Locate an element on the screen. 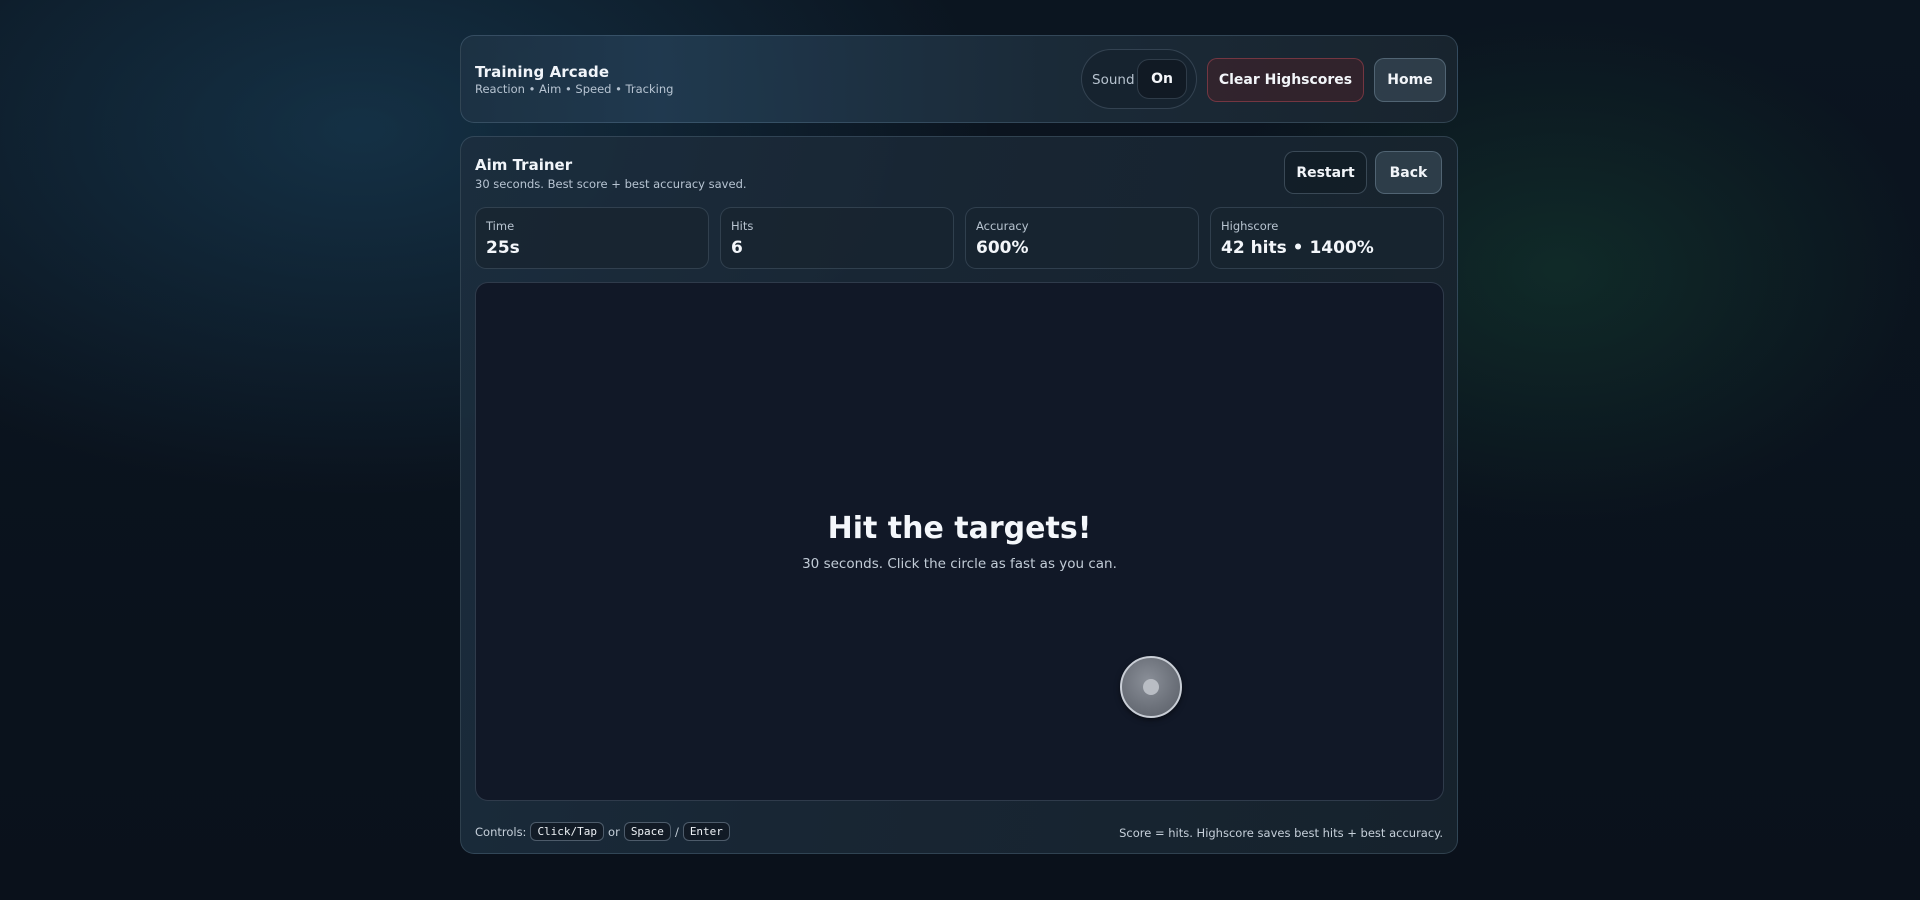  key-space: Space is located at coordinates (647, 831).